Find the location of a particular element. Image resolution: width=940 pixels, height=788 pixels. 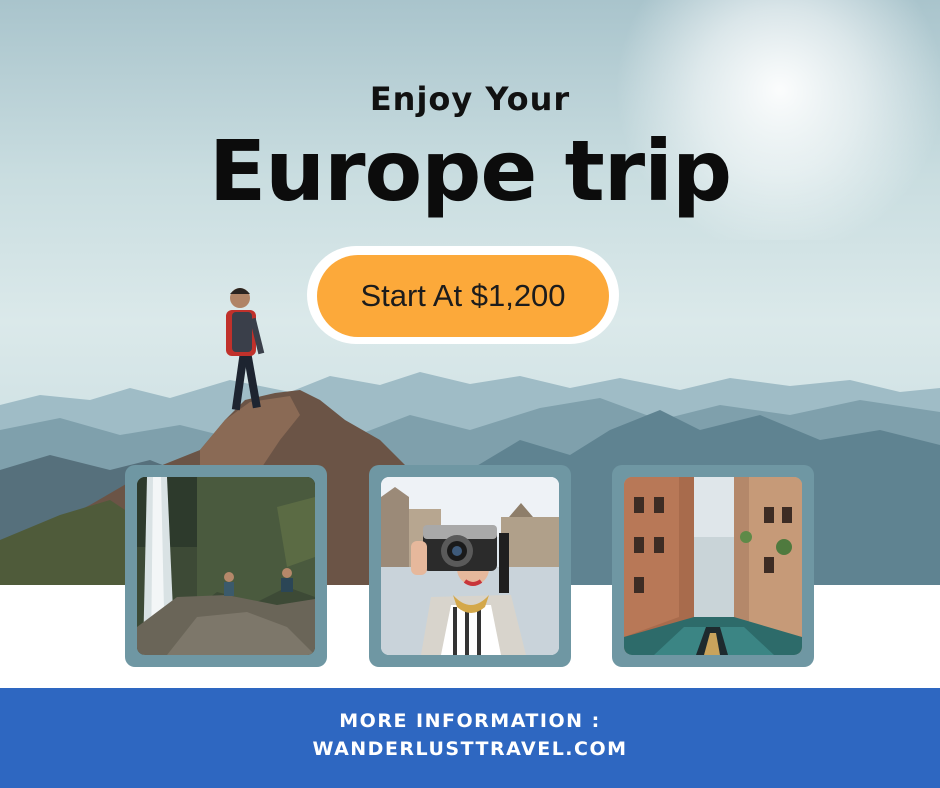

canal-photo is located at coordinates (713, 566).